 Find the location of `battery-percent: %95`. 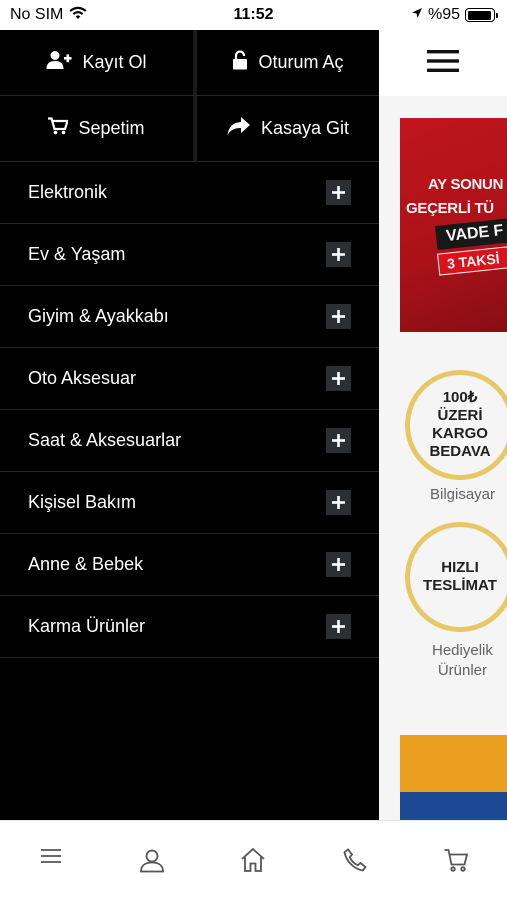

battery-percent: %95 is located at coordinates (443, 14).